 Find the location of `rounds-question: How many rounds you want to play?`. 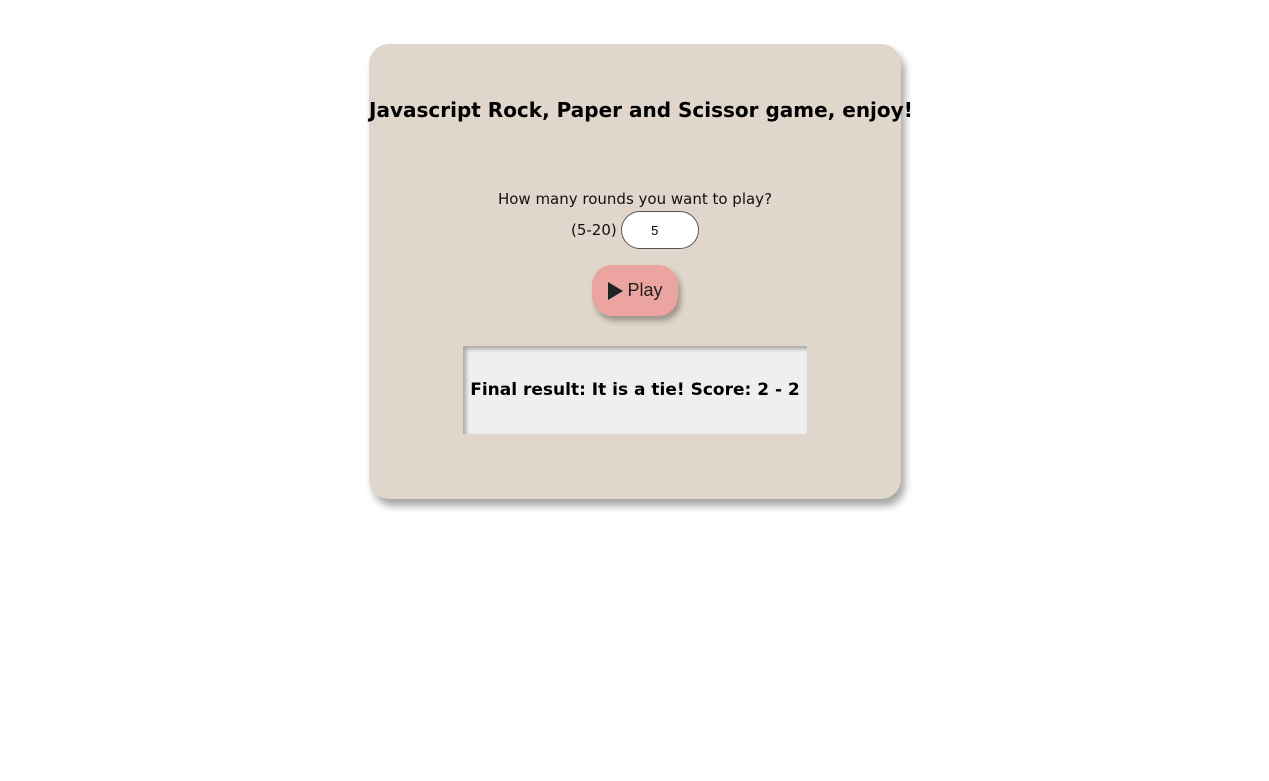

rounds-question: How many rounds you want to play? is located at coordinates (635, 199).